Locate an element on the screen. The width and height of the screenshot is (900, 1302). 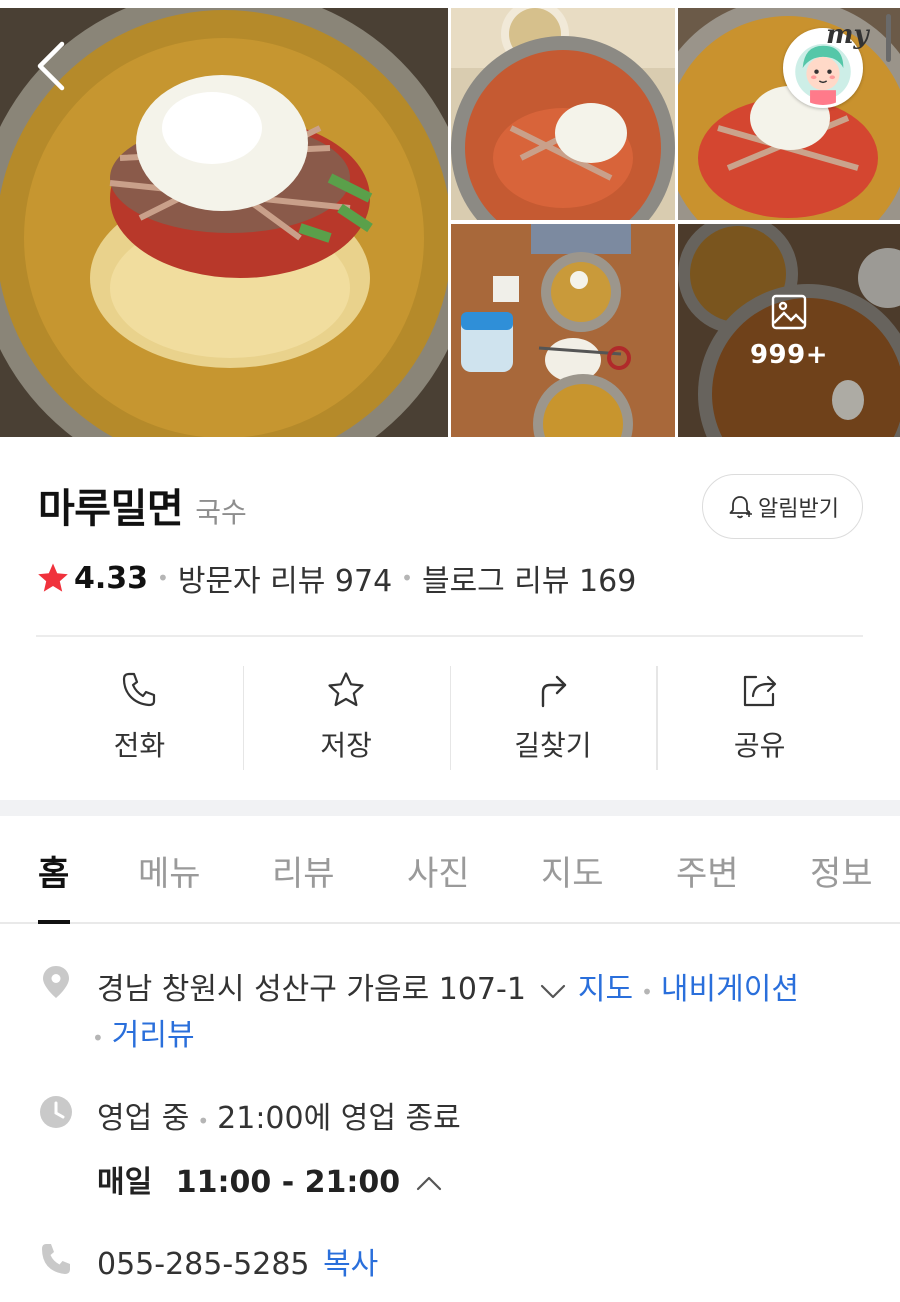
bell-plus-icon is located at coordinates (741, 506).